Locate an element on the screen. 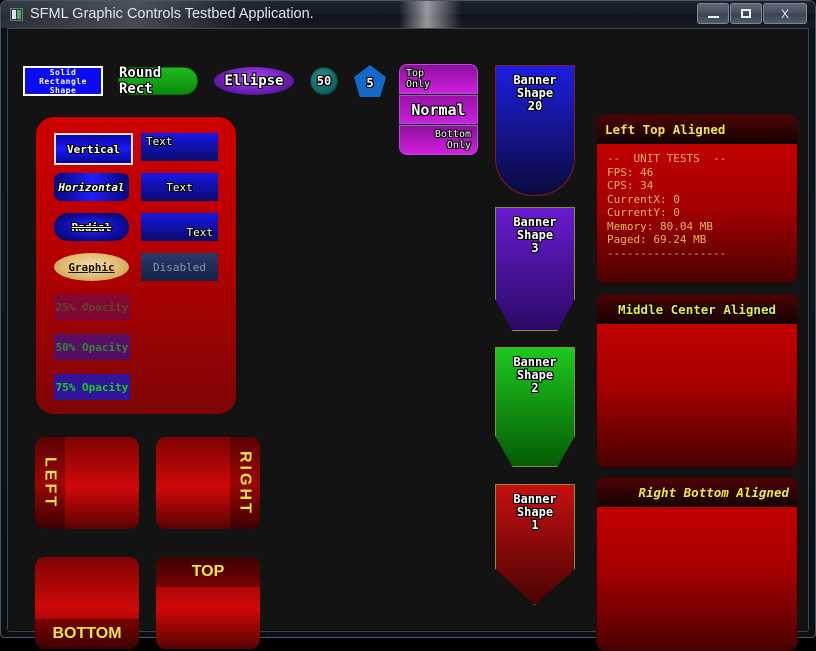  minimize-button is located at coordinates (713, 13).